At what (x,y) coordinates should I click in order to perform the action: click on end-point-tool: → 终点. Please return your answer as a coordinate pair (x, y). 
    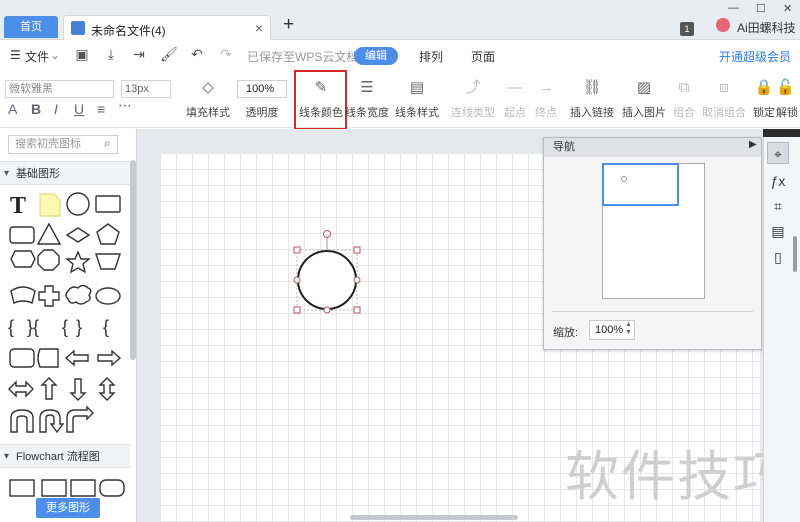
    Looking at the image, I should click on (546, 99).